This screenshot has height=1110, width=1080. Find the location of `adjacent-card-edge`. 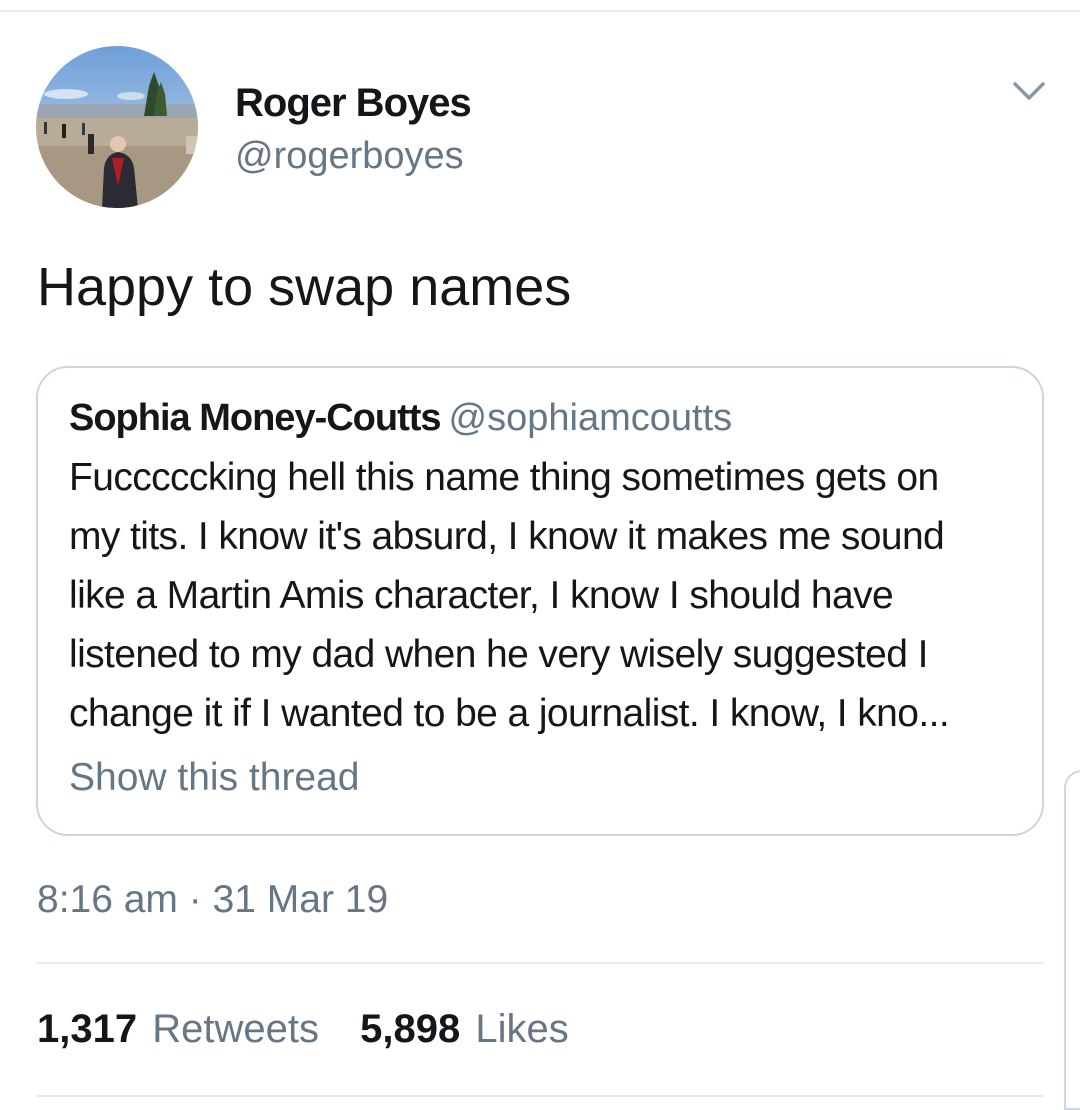

adjacent-card-edge is located at coordinates (1072, 940).